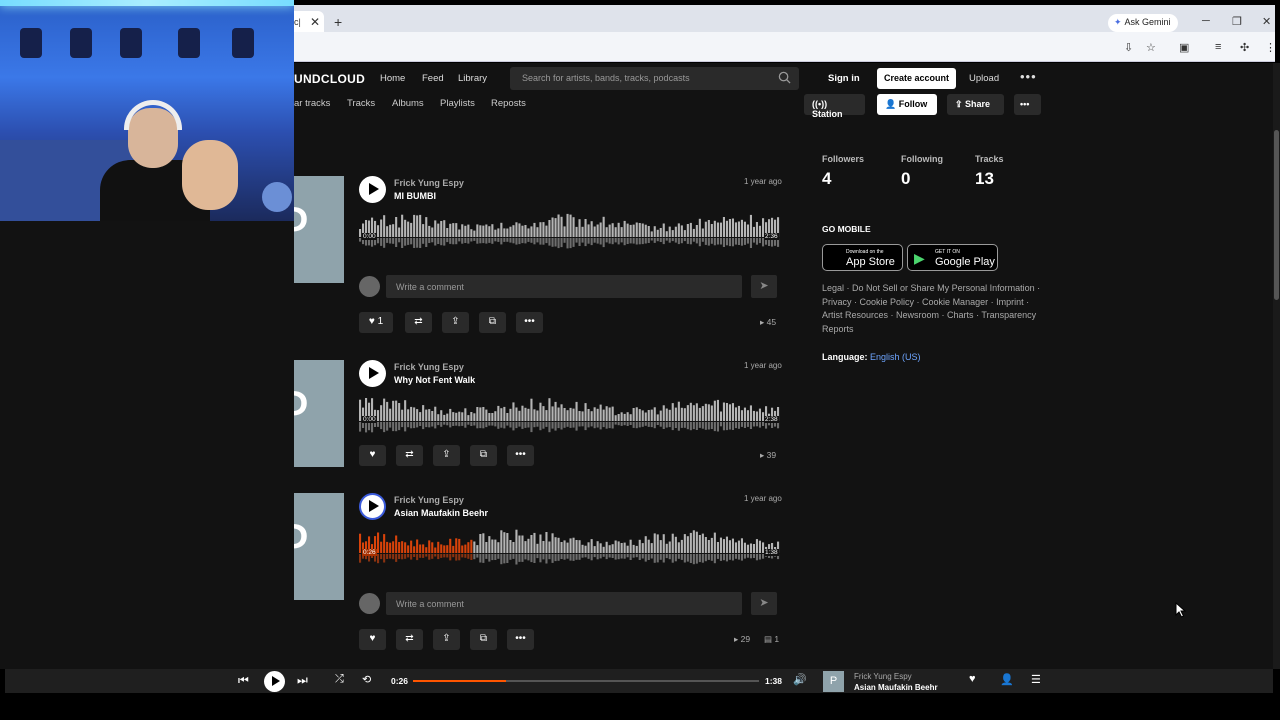  Describe the element at coordinates (1151, 47) in the screenshot. I see `bookmark-star-icon: ☆` at that location.